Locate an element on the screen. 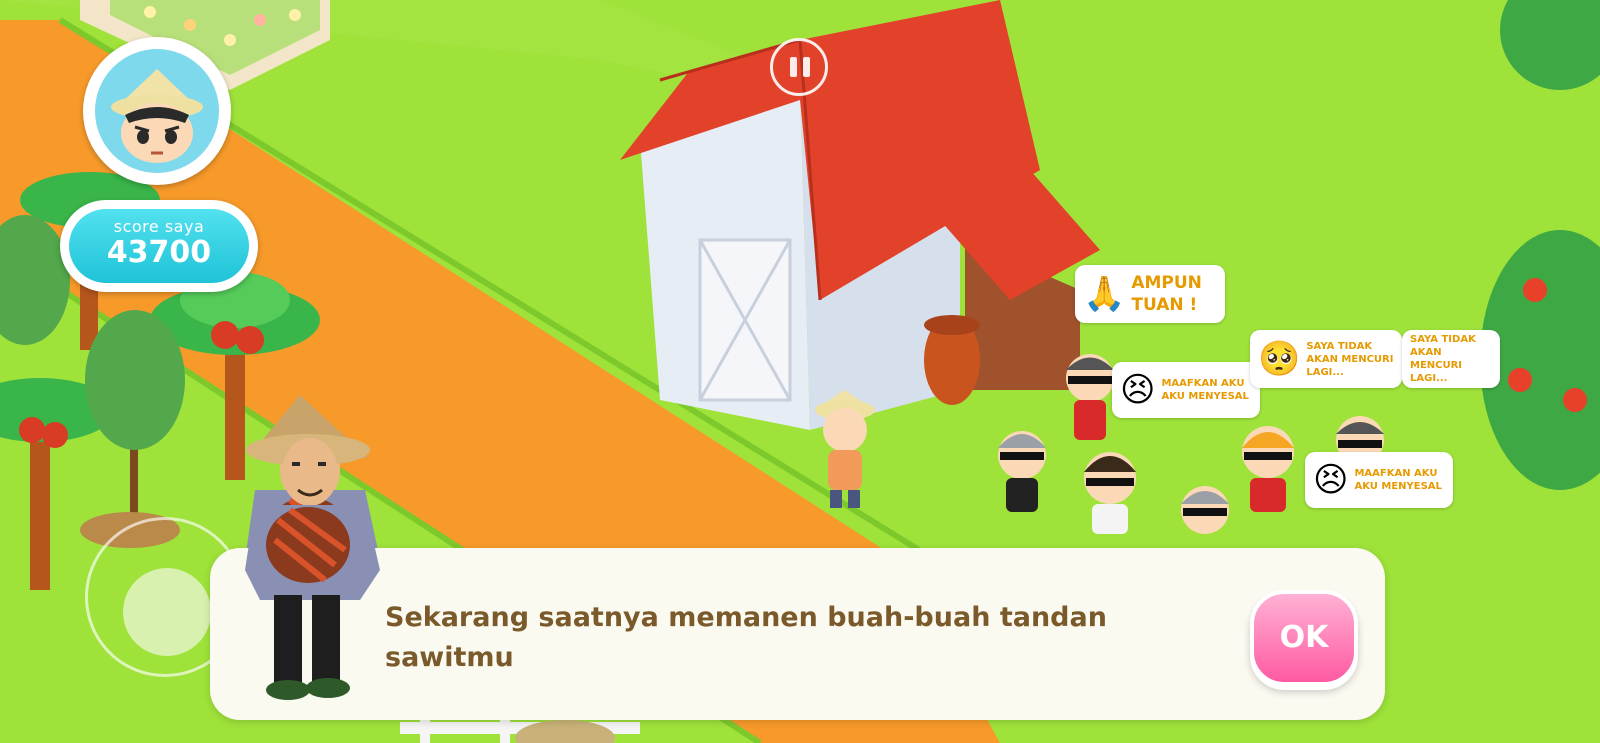  joystick-knob is located at coordinates (167, 612).